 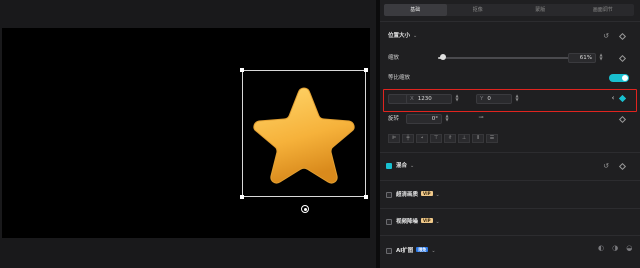 I want to click on align-center-h-icon: ╪, so click(x=408, y=138).